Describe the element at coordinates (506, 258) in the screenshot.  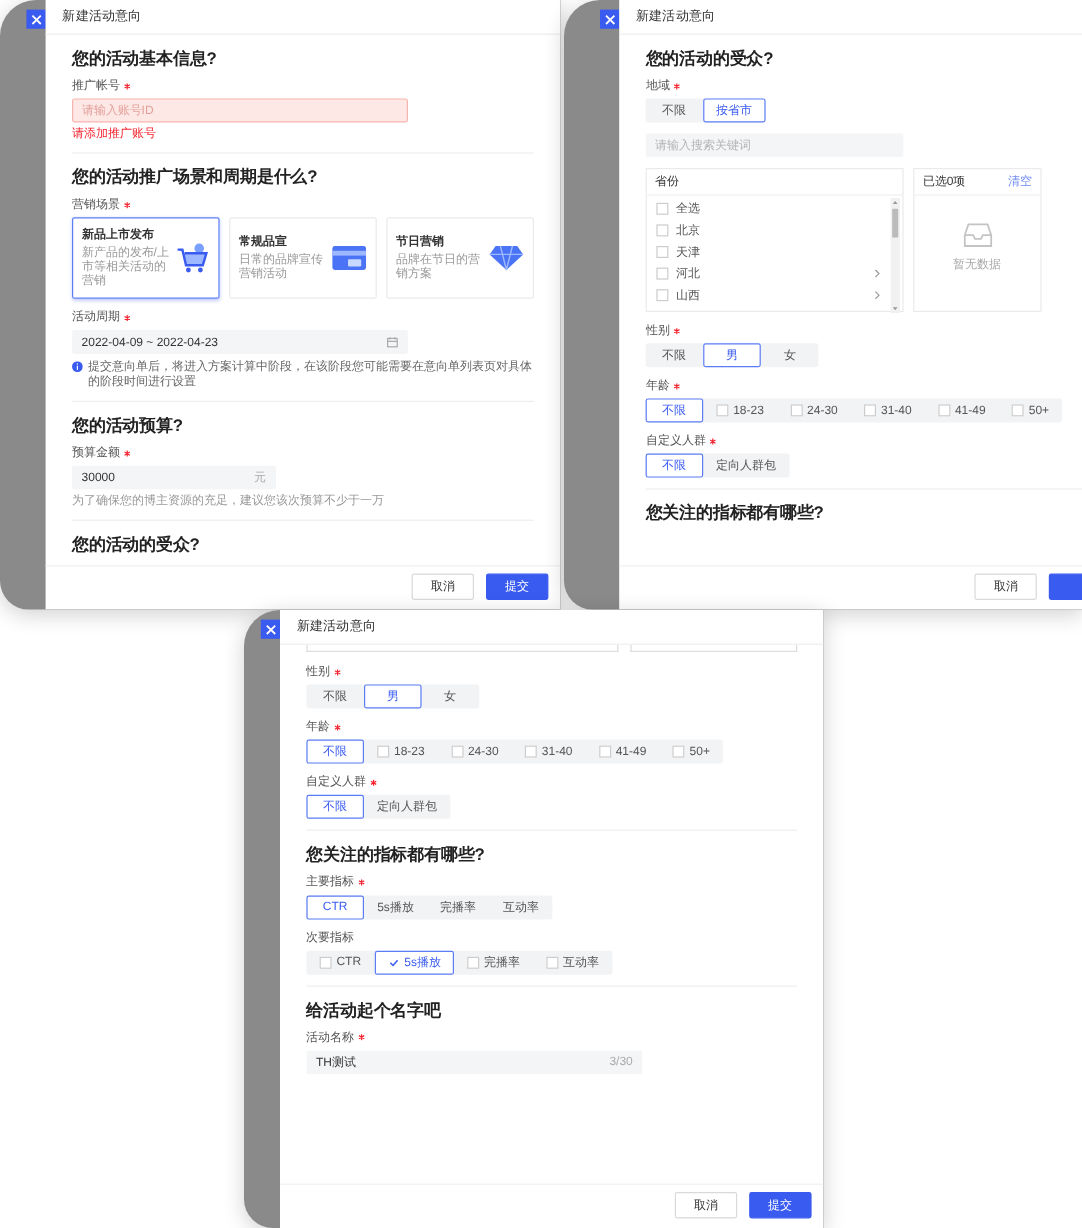
I see `diamond-icon` at that location.